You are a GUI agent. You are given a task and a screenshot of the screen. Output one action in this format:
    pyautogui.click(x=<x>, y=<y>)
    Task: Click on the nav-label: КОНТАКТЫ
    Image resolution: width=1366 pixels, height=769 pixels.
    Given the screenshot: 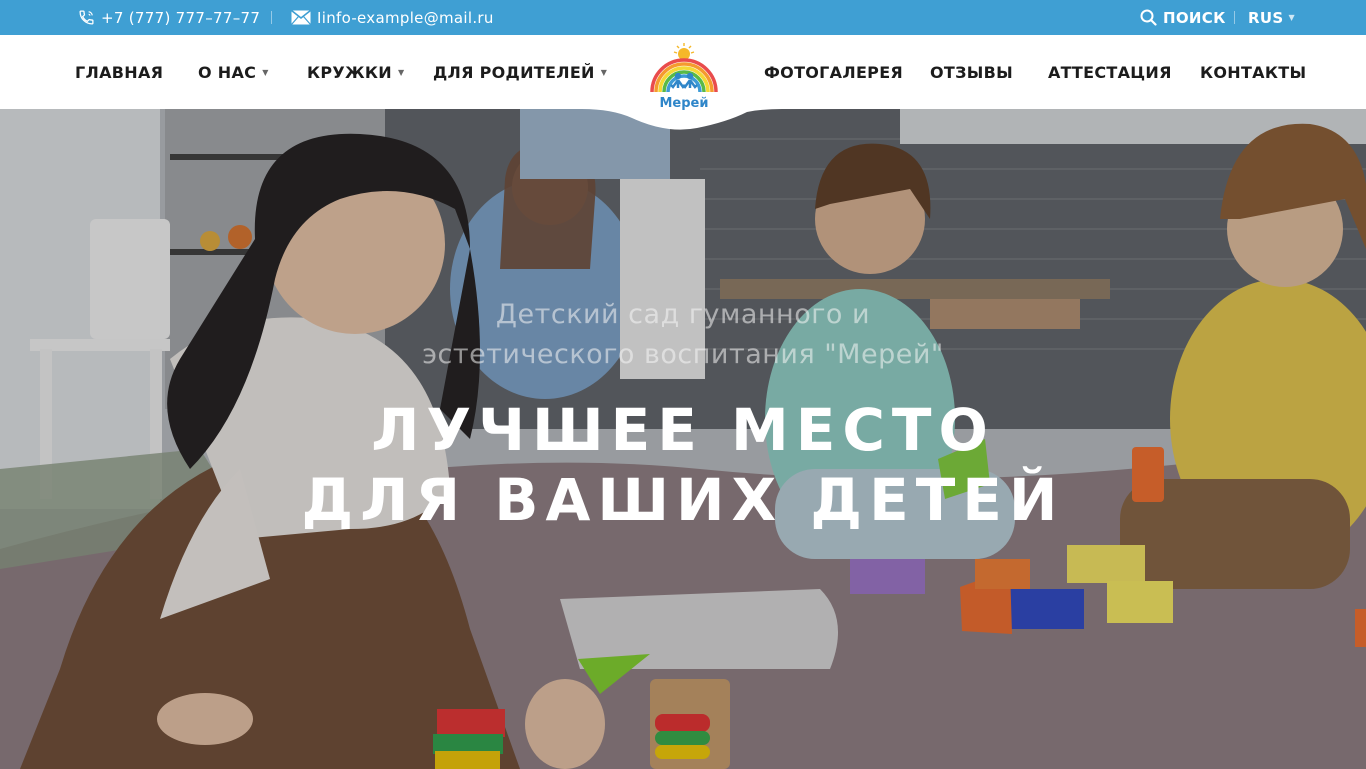 What is the action you would take?
    pyautogui.click(x=1253, y=72)
    